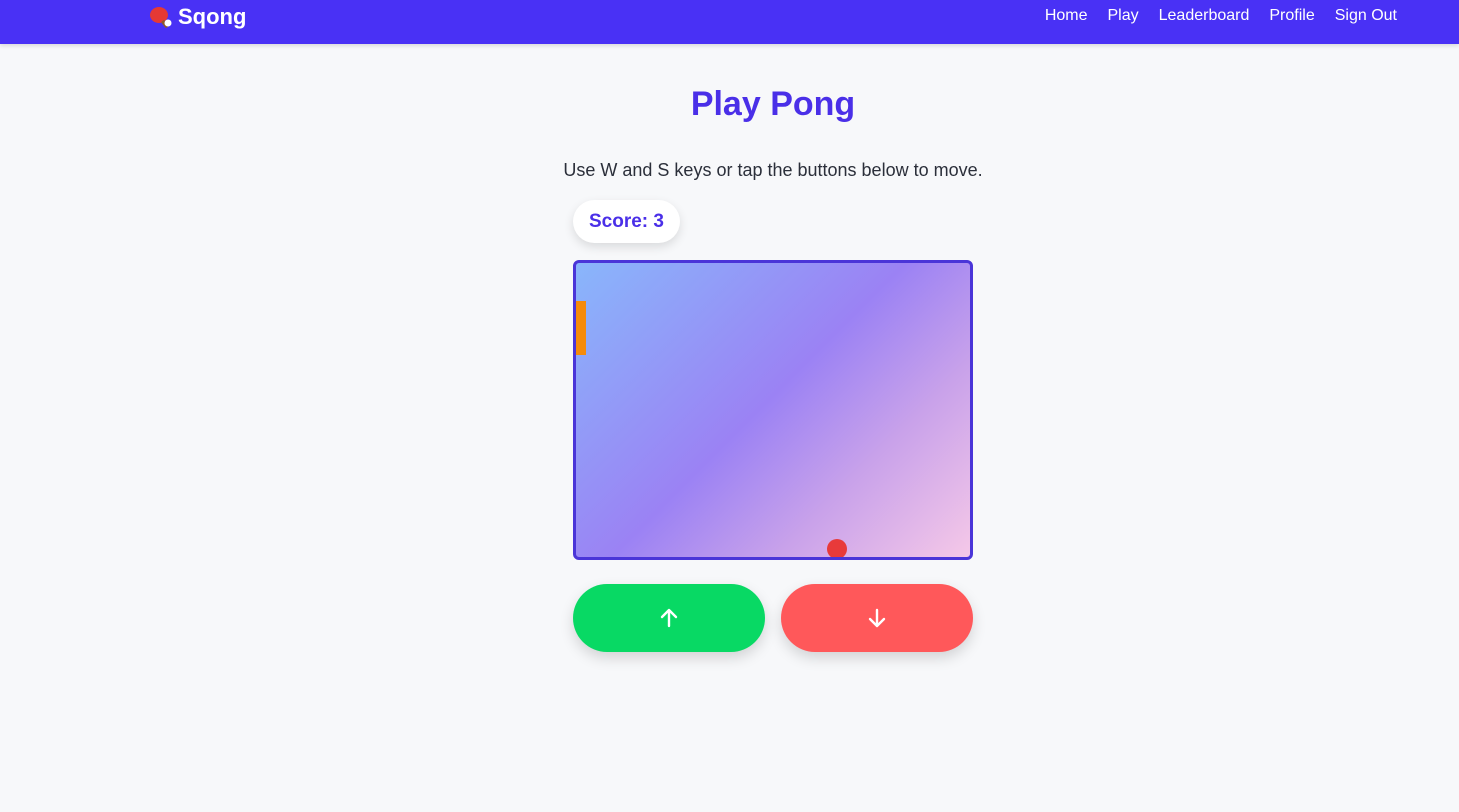 The image size is (1459, 812). Describe the element at coordinates (1066, 16) in the screenshot. I see `nav-link-home: Home` at that location.